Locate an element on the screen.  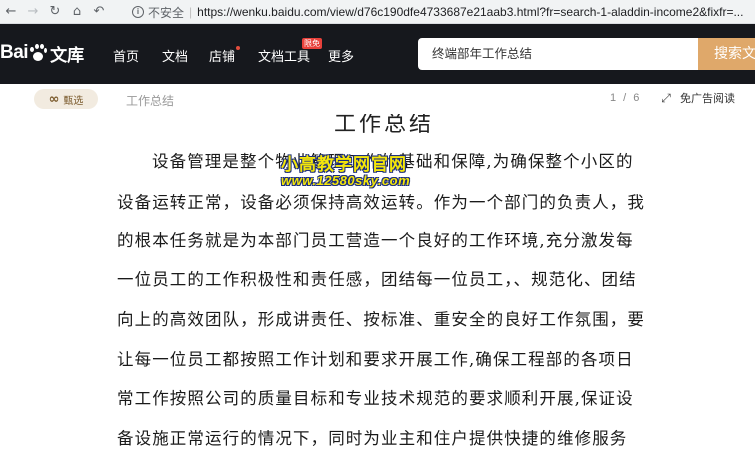
store-notification-dot is located at coordinates (238, 48).